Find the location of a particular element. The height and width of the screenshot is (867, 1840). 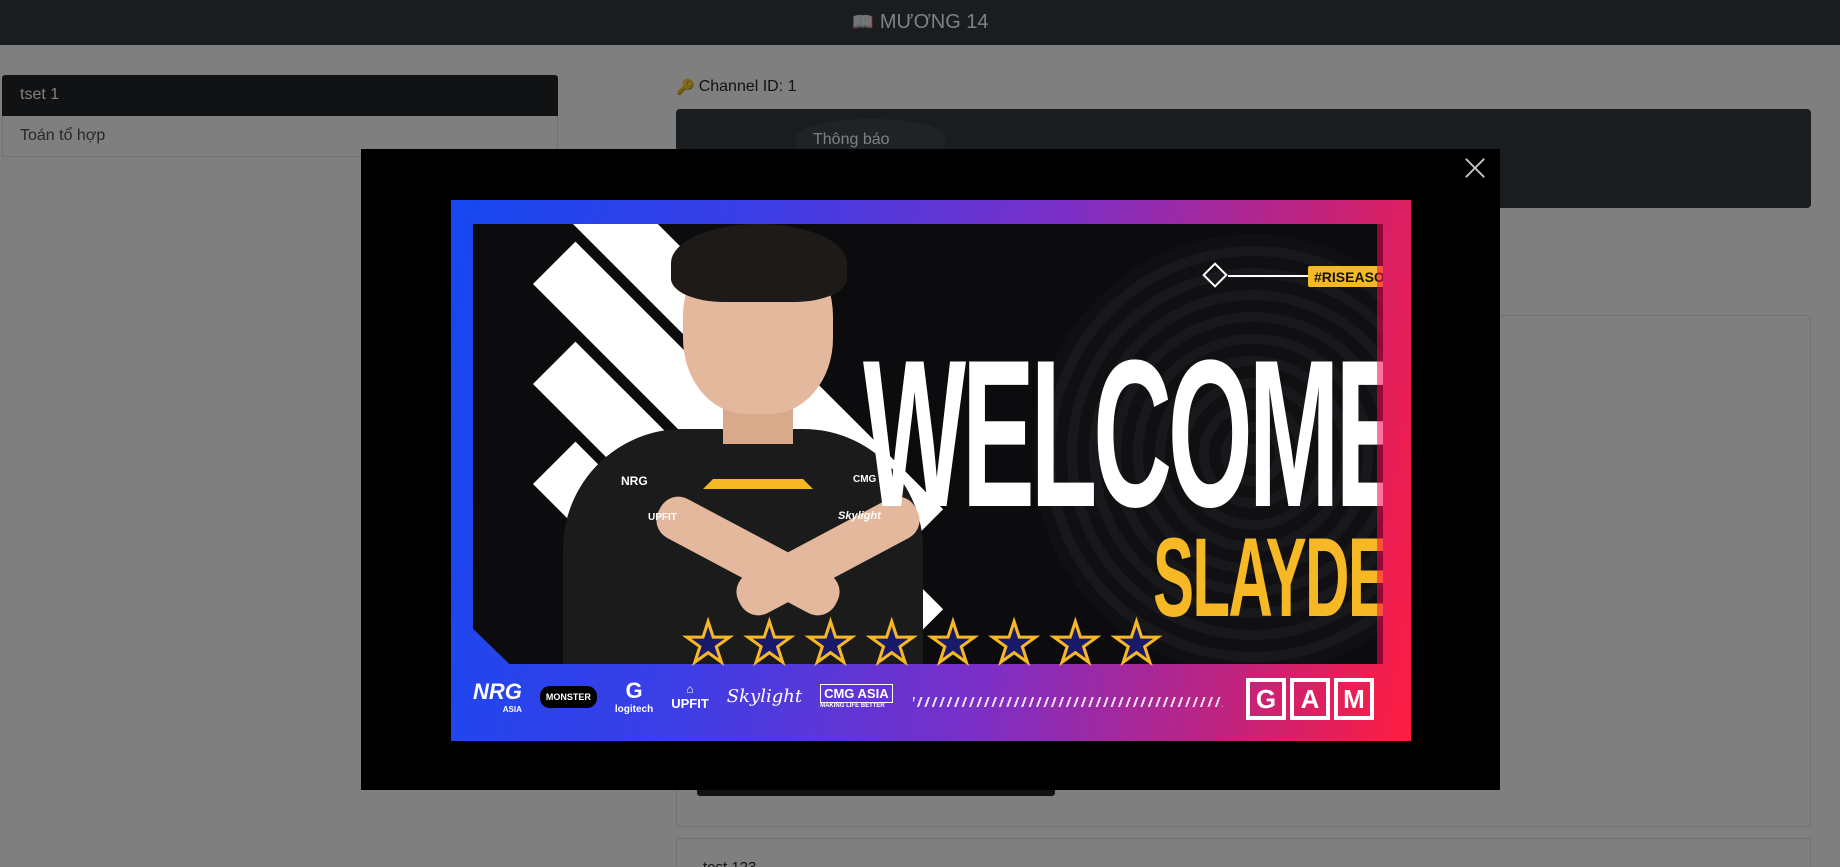

sponsor-upfit-logo: ⌂ UPFIT is located at coordinates (690, 696).